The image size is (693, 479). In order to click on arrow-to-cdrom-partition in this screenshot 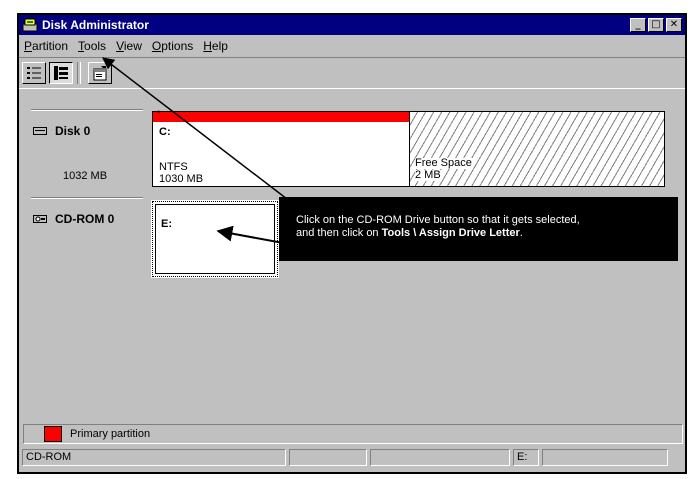, I will do `click(261, 236)`.